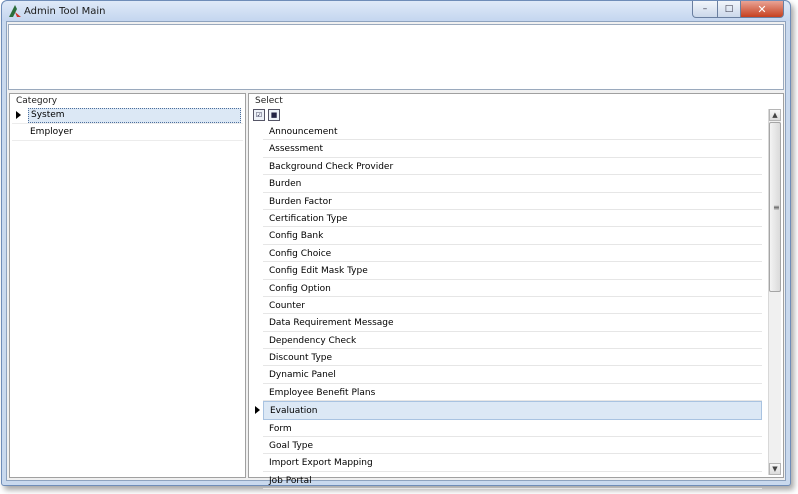 This screenshot has height=494, width=798. What do you see at coordinates (396, 11) in the screenshot?
I see `title-bar: Admin Tool Main – □ ✕` at bounding box center [396, 11].